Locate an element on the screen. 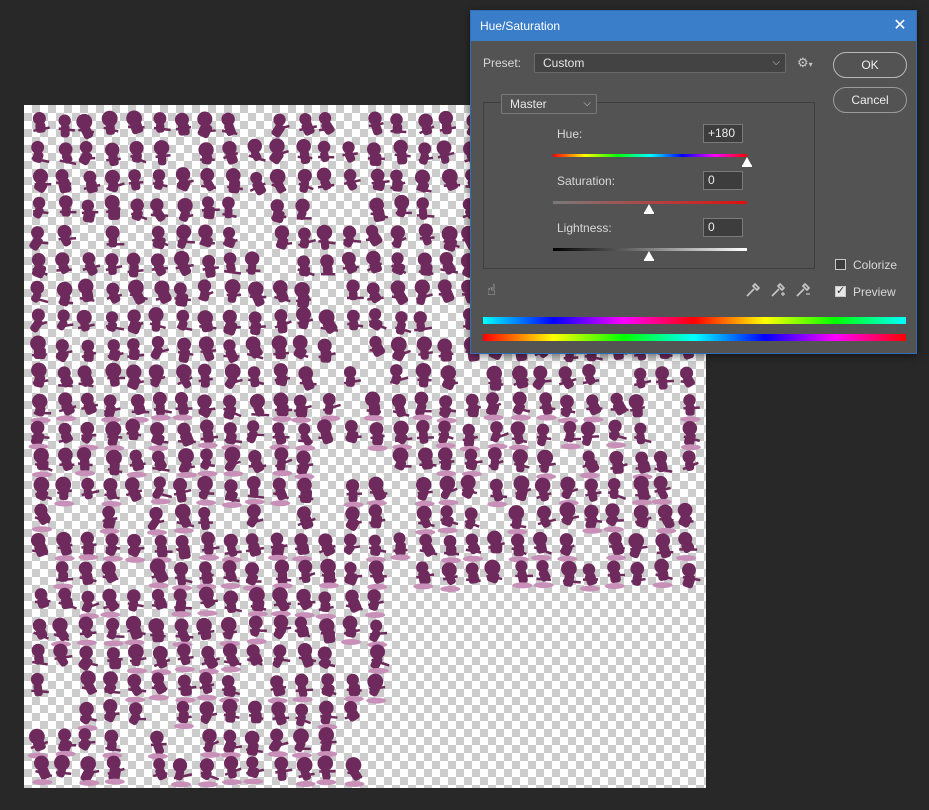 Image resolution: width=929 pixels, height=810 pixels. eyedropper-plus-icon is located at coordinates (778, 291).